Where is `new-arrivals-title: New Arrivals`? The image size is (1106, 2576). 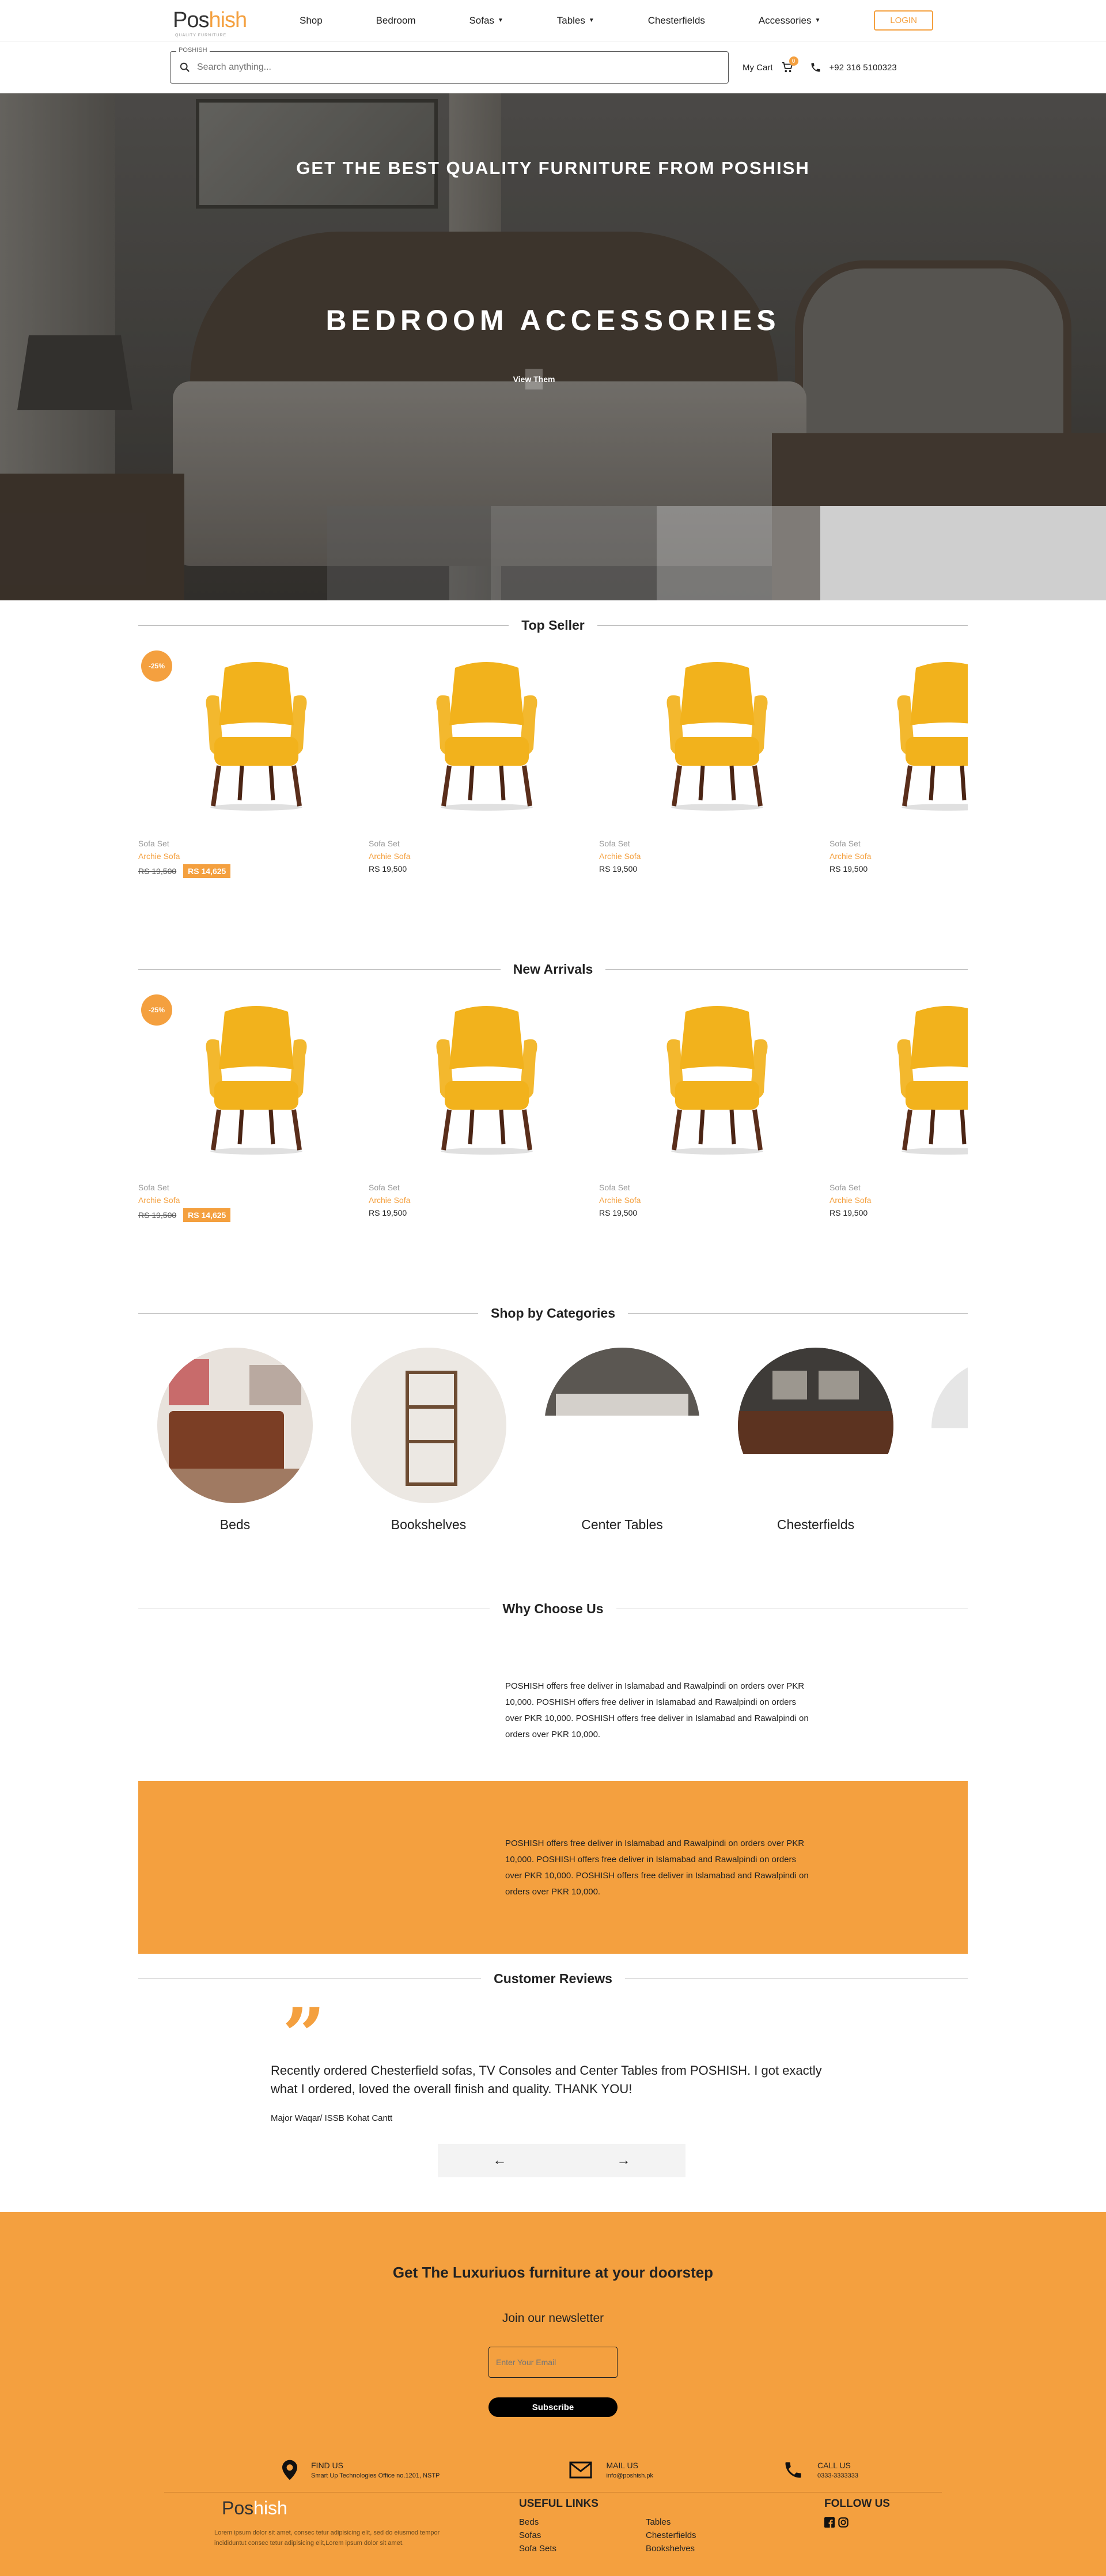 new-arrivals-title: New Arrivals is located at coordinates (553, 969).